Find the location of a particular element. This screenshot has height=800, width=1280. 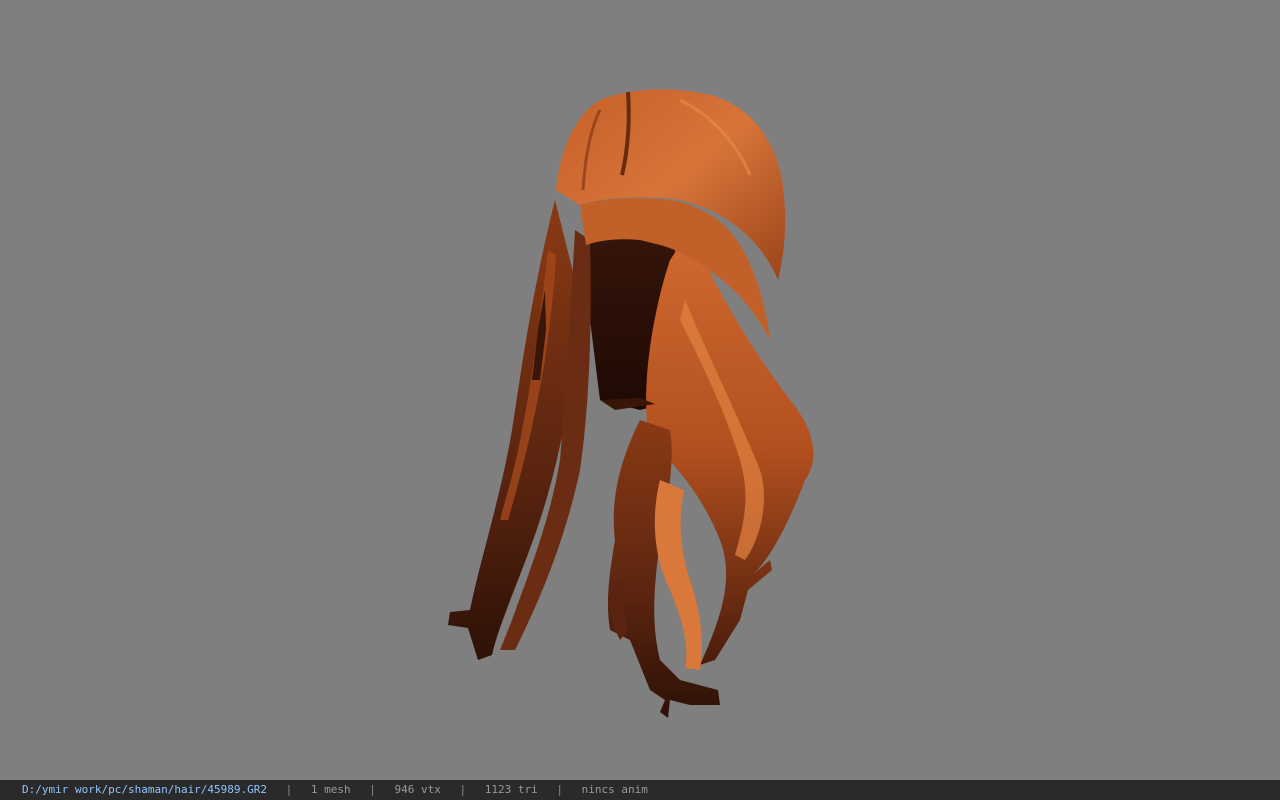

hair-lock-right-curl is located at coordinates (678, 575).